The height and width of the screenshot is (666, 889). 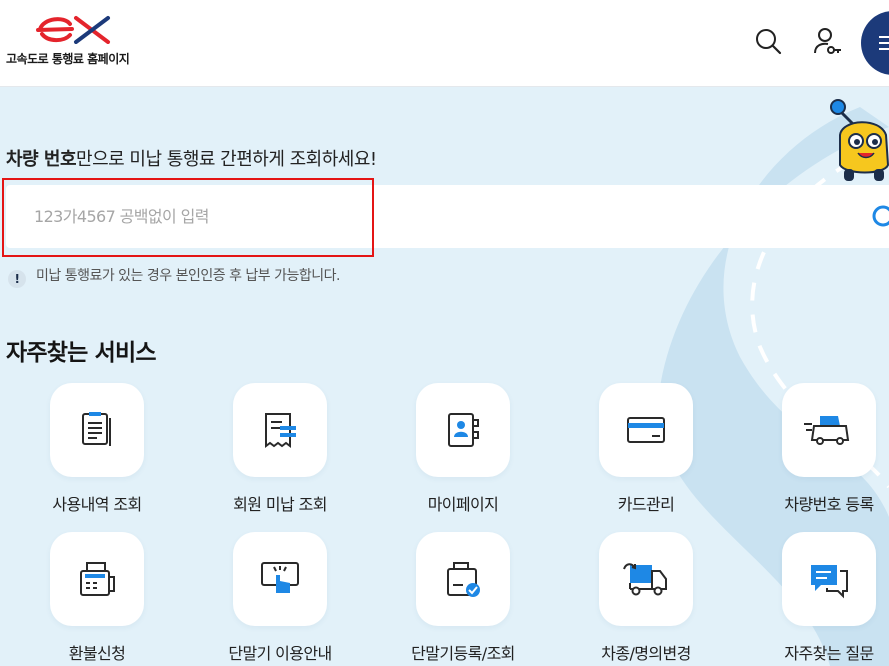 What do you see at coordinates (441, 216) in the screenshot?
I see `plate-number-input` at bounding box center [441, 216].